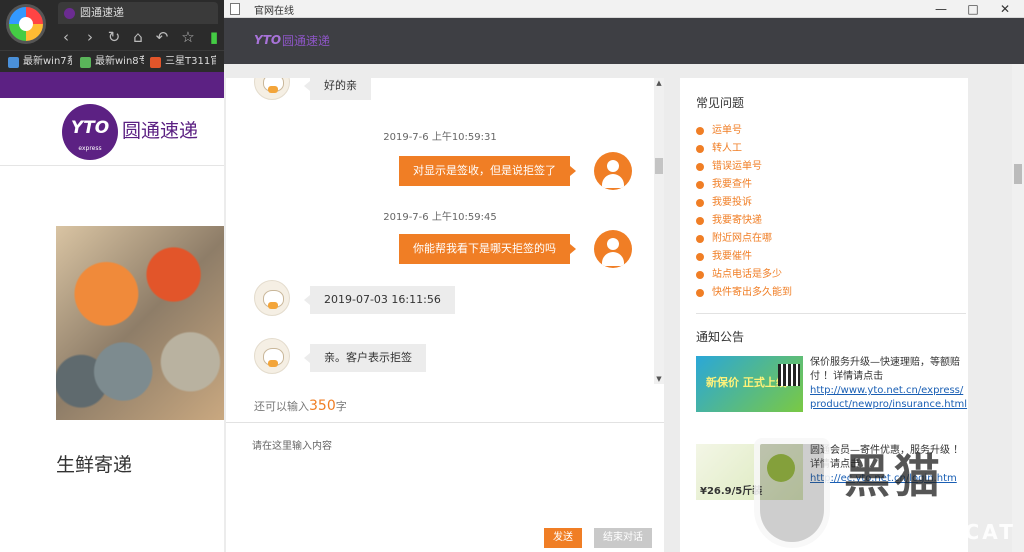 This screenshot has width=1024, height=552. What do you see at coordinates (214, 37) in the screenshot?
I see `extension-icon: ▮` at bounding box center [214, 37].